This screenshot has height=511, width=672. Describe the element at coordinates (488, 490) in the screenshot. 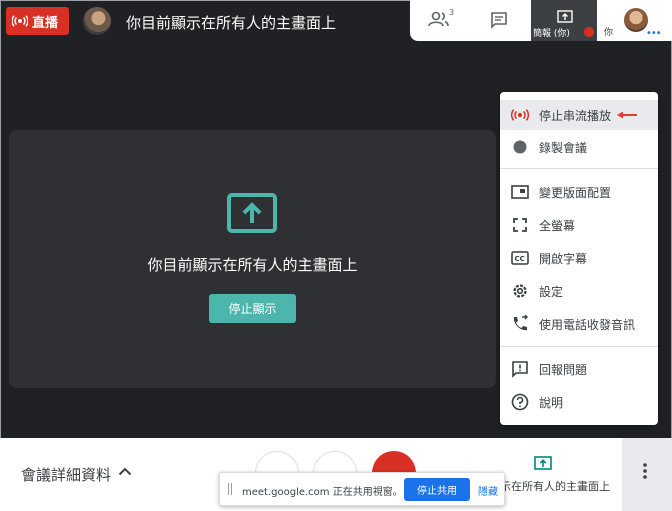

I see `hide-link: 隱藏` at that location.